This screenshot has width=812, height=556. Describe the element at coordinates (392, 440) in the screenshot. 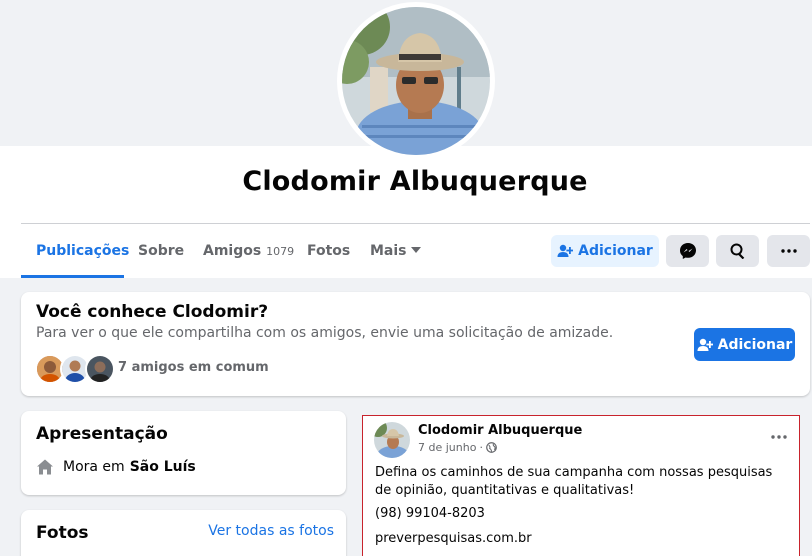

I see `post-author-avatar` at that location.